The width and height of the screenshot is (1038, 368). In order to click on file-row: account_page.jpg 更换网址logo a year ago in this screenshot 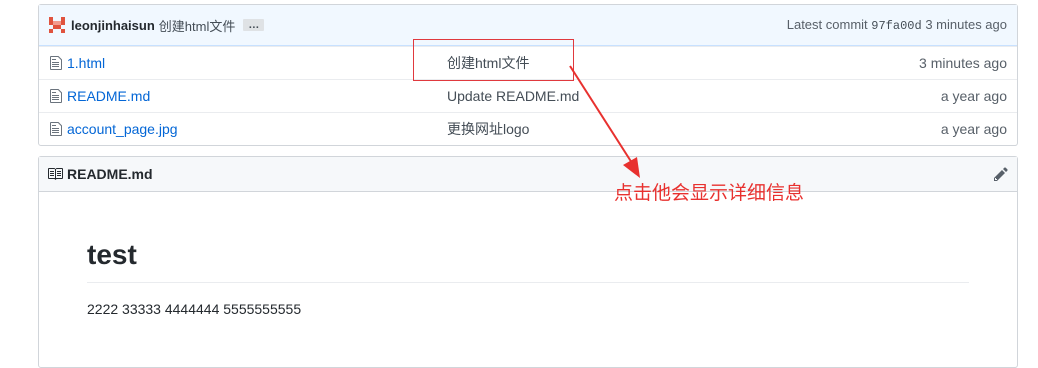, I will do `click(528, 128)`.